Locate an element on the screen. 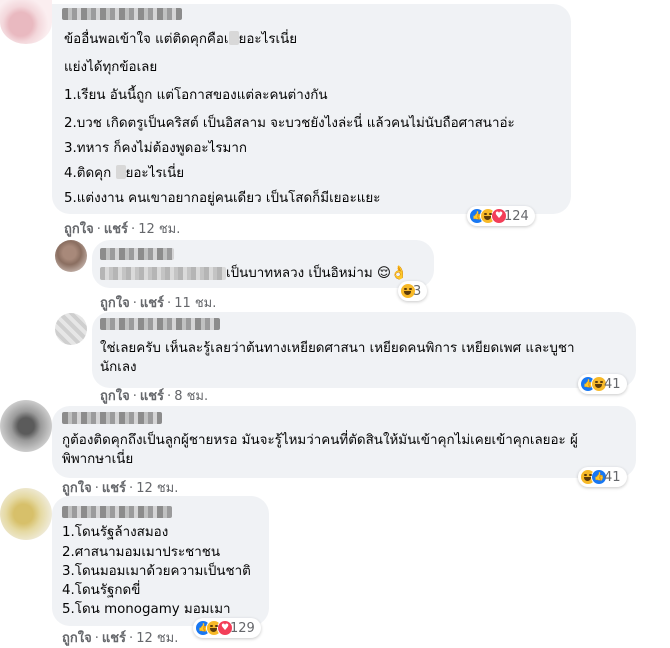 Image resolution: width=670 pixels, height=648 pixels. reaction-count: 129 is located at coordinates (242, 628).